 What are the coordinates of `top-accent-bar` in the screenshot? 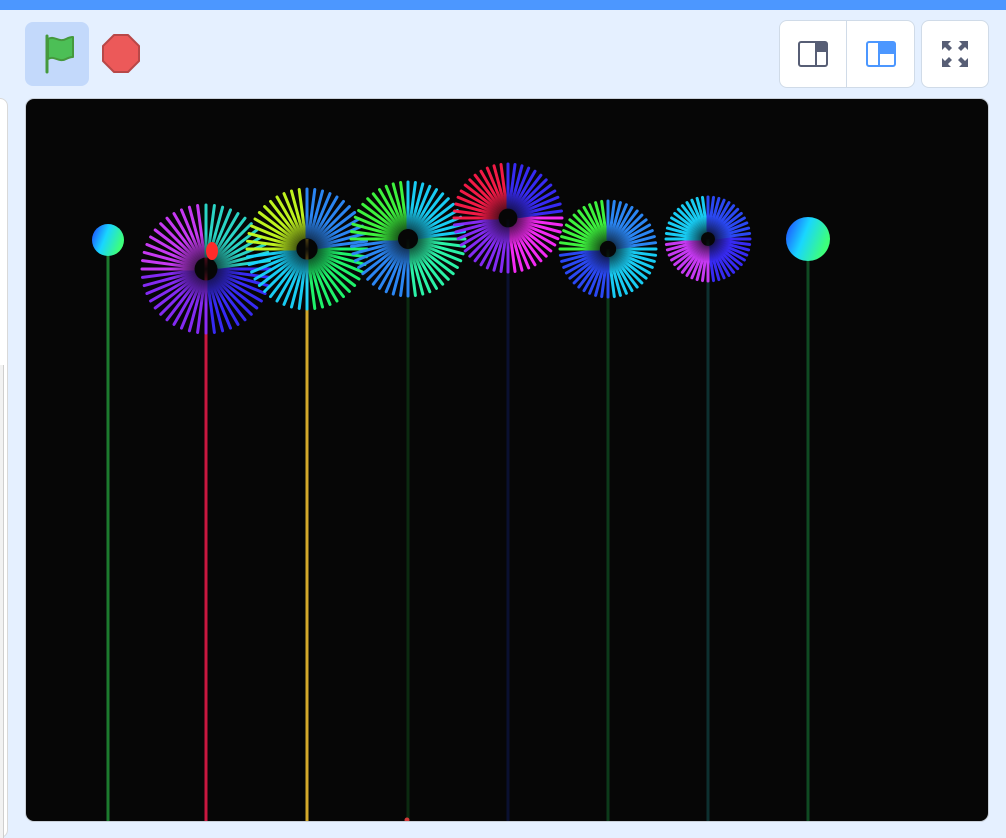 It's located at (503, 5).